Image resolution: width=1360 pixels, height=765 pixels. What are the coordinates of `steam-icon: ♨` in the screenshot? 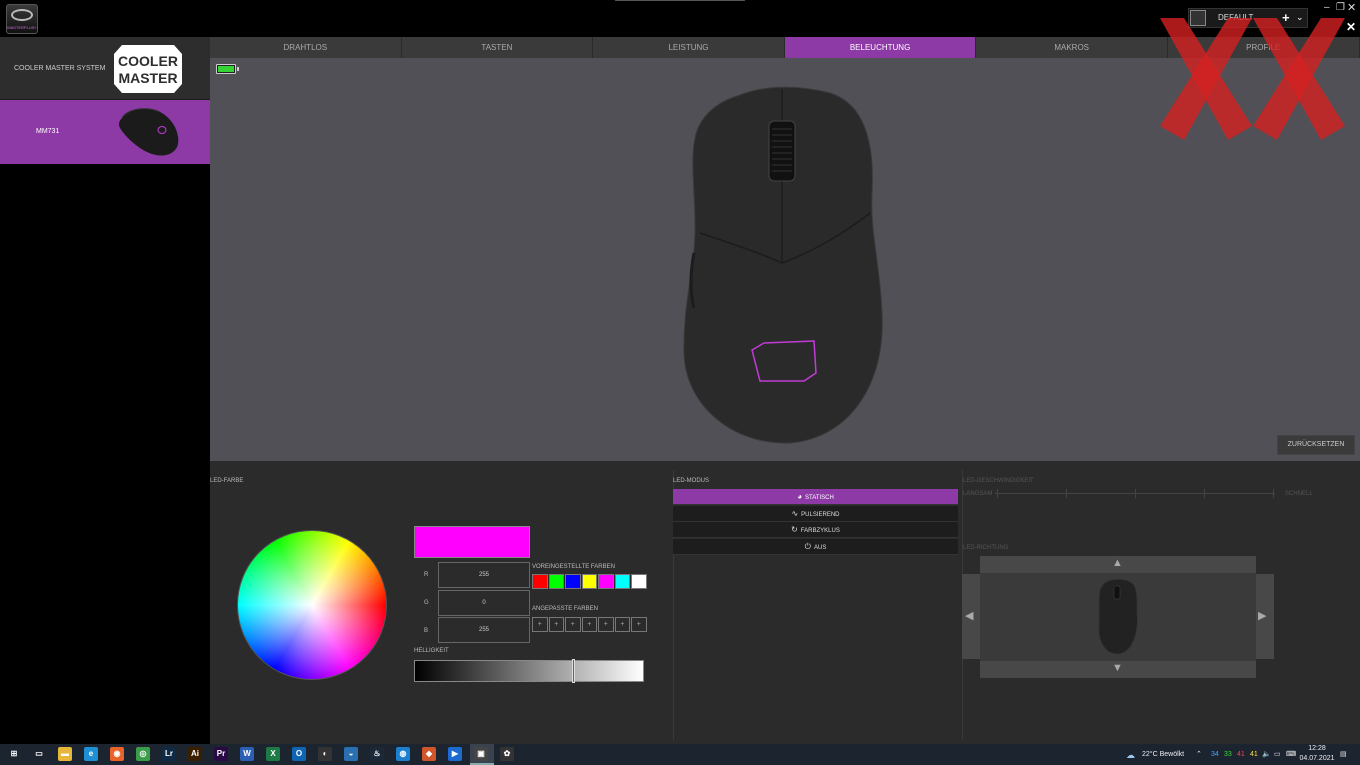 It's located at (377, 754).